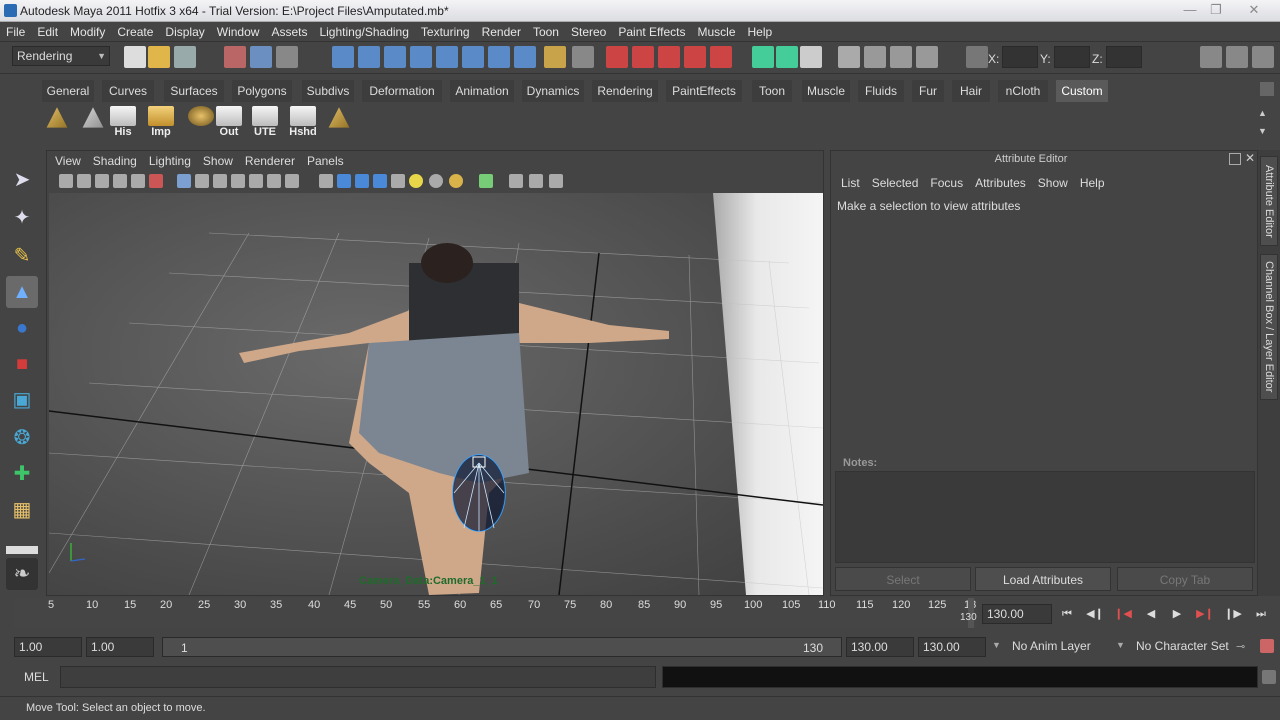 This screenshot has width=1280, height=720. Describe the element at coordinates (881, 91) in the screenshot. I see `tab-fluids: Fluids` at that location.